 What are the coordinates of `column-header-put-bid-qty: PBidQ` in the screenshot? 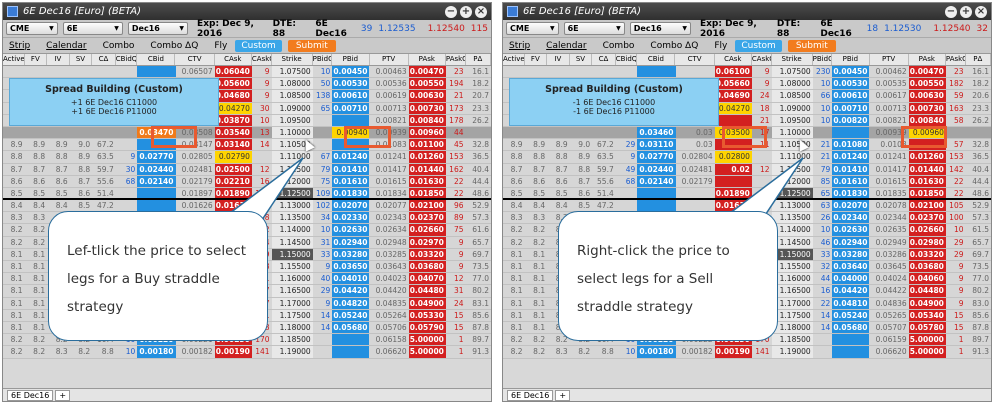 It's located at (823, 59).